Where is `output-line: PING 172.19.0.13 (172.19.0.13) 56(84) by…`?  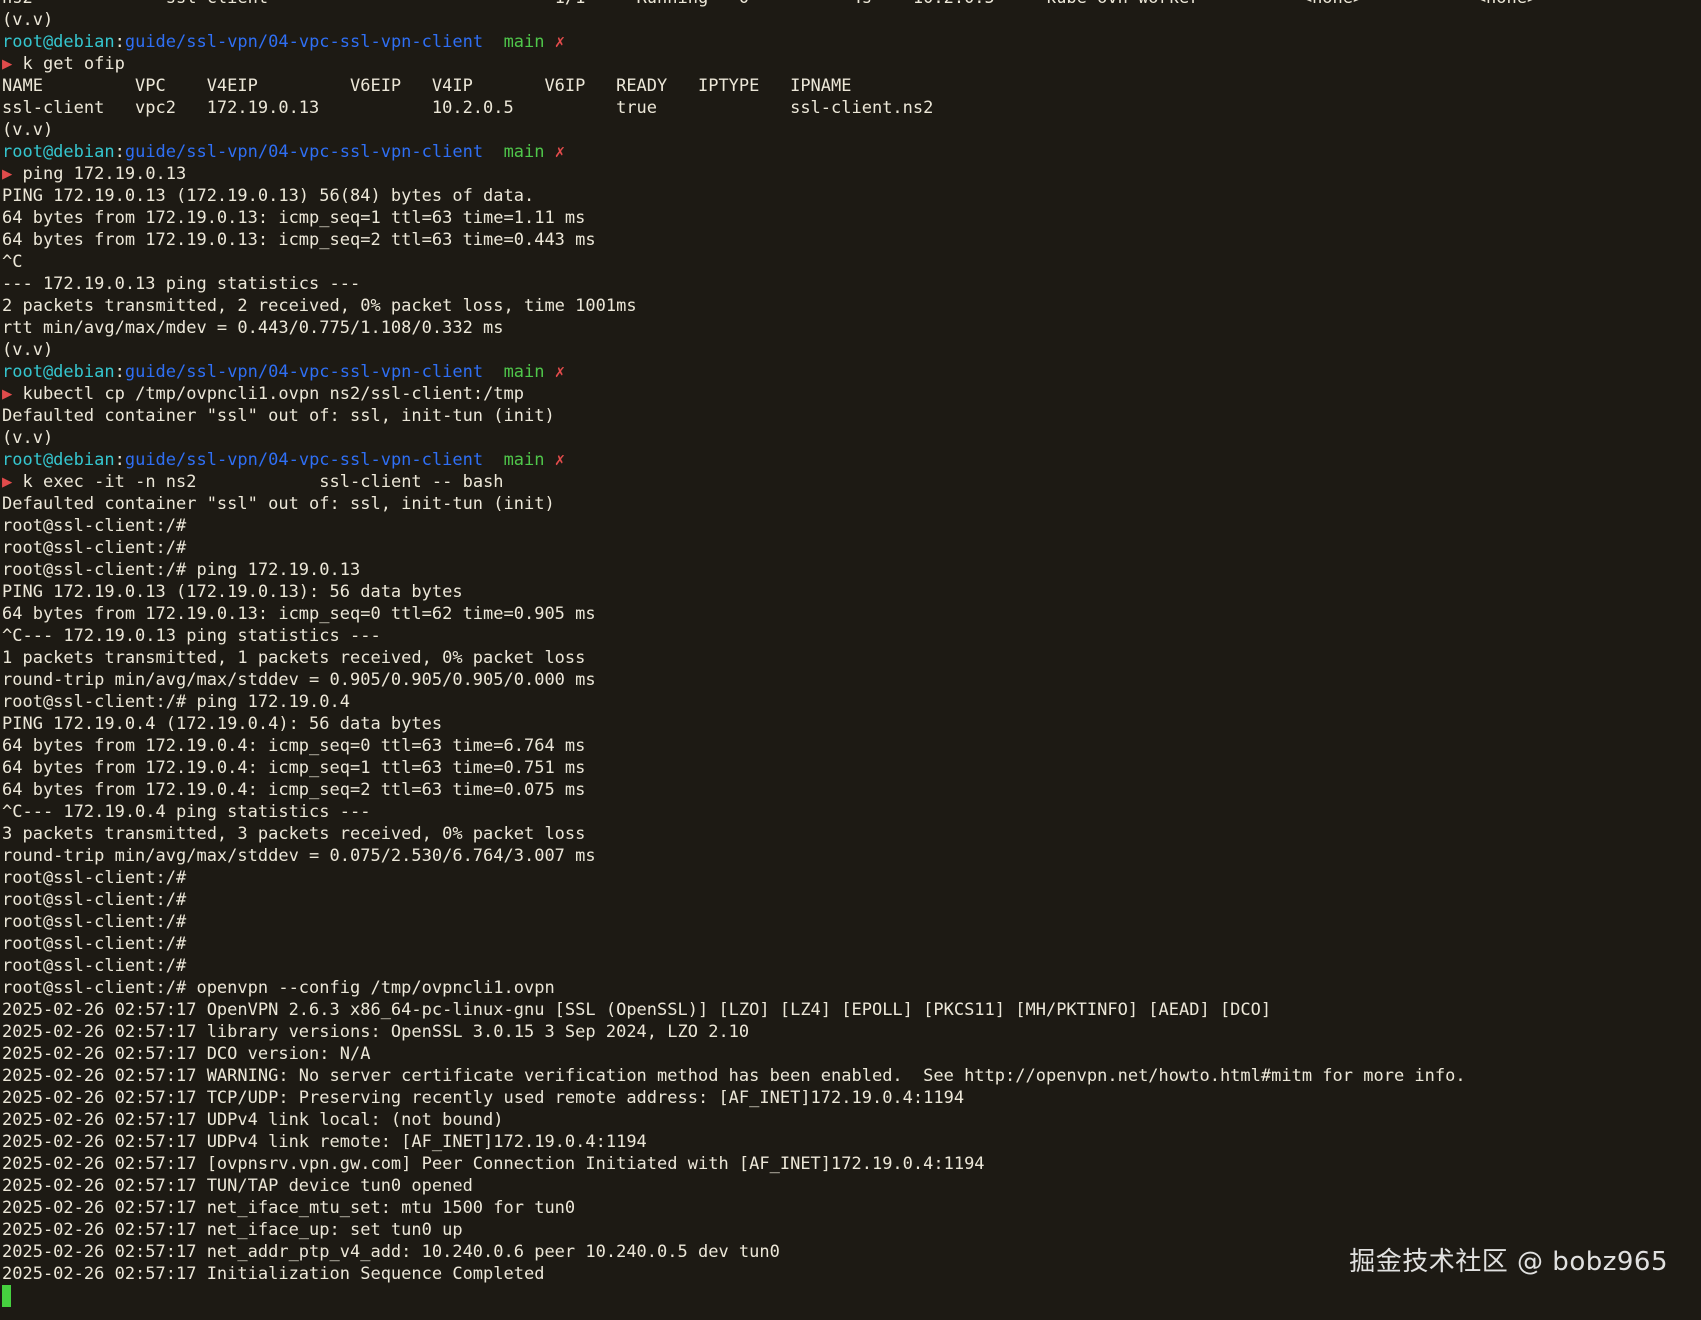
output-line: PING 172.19.0.13 (172.19.0.13) 56(84) by… is located at coordinates (268, 196).